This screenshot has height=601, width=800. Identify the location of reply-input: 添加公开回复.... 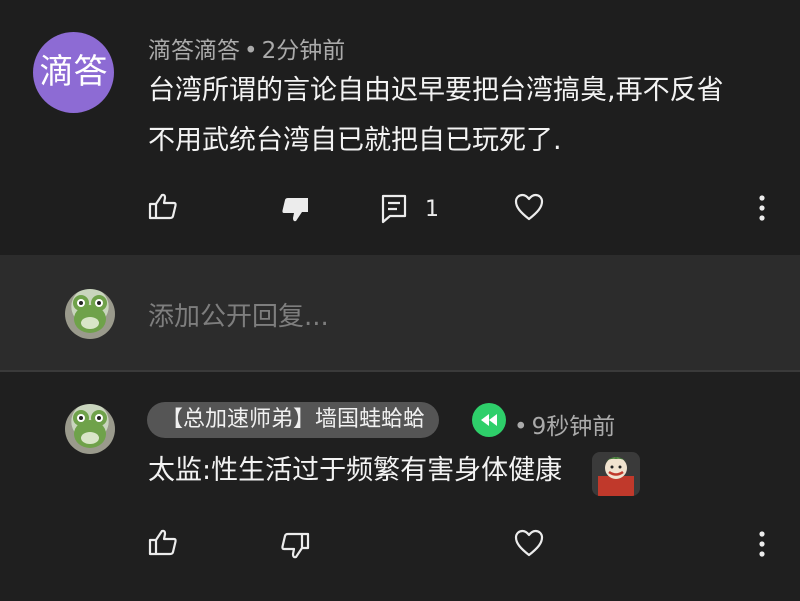
(238, 314).